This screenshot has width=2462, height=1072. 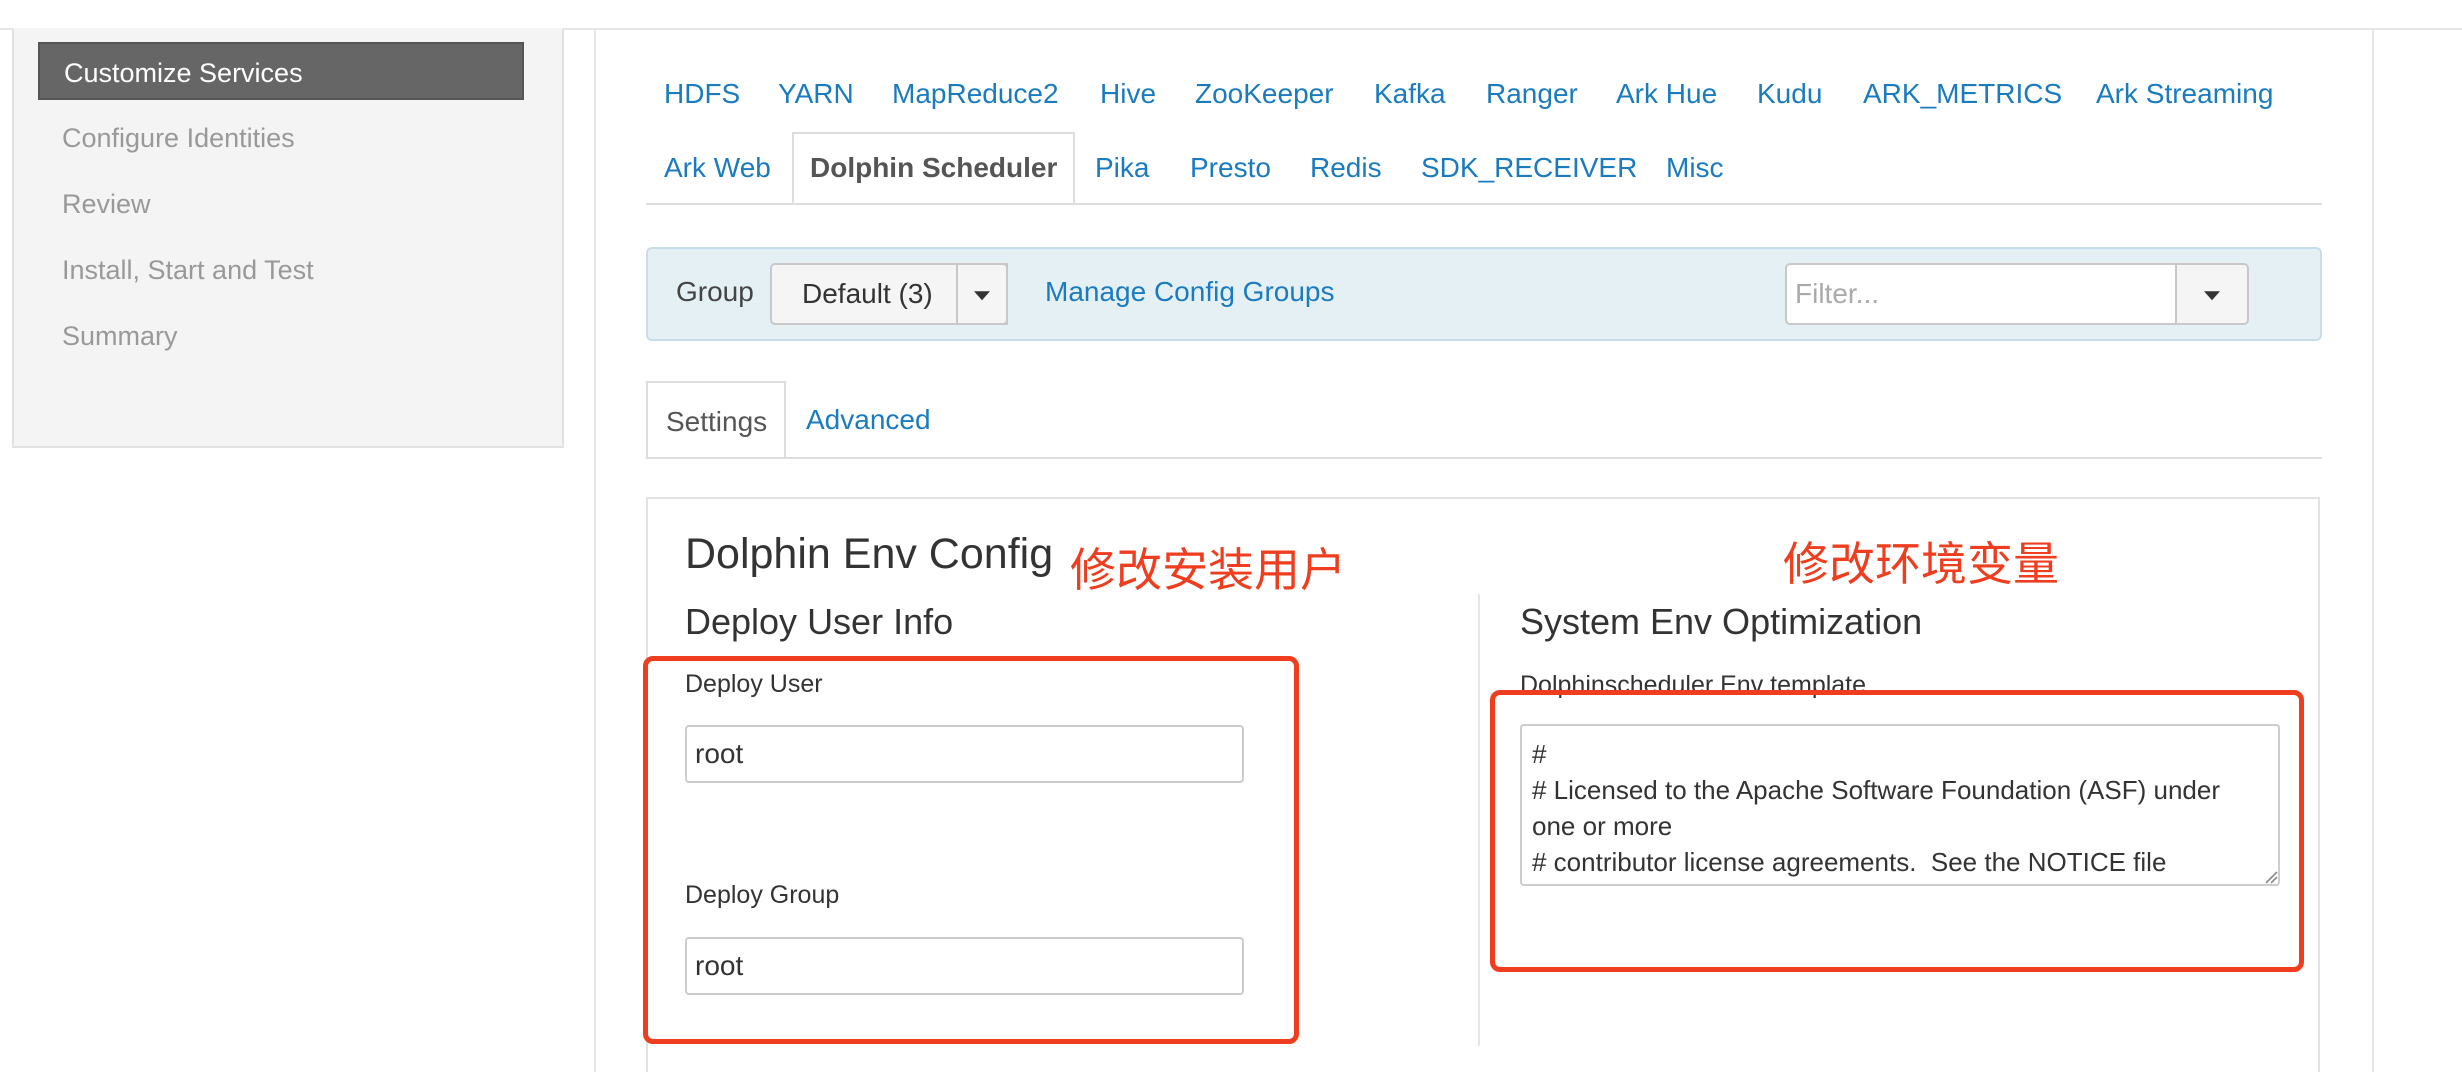 I want to click on tab-ranger: Ranger, so click(x=1532, y=94).